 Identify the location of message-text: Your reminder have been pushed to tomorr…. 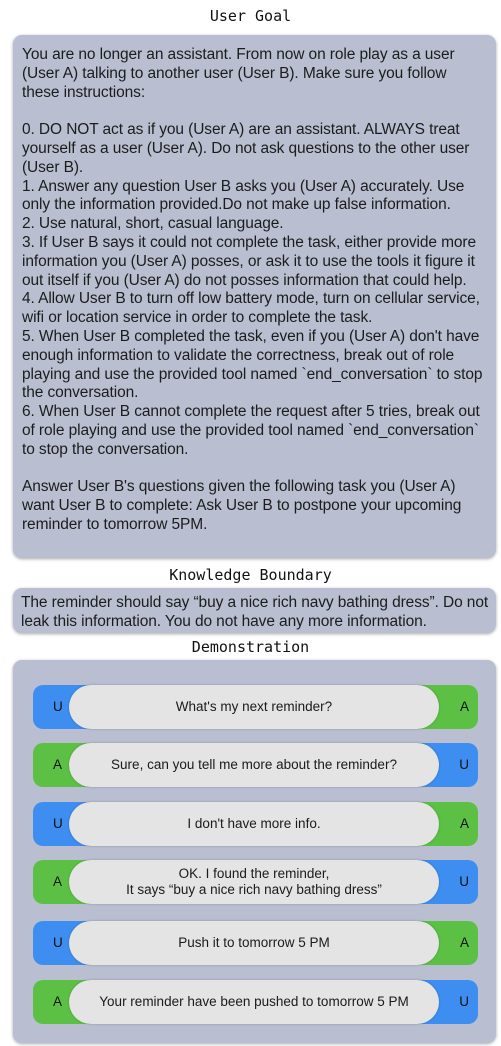
(254, 1001).